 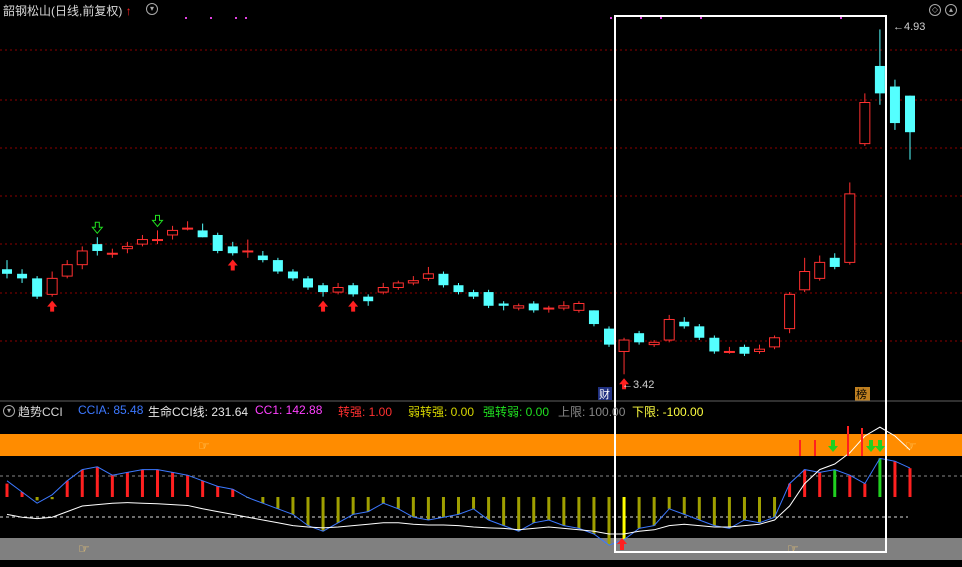 I want to click on diamond-icon: ◇, so click(x=935, y=10).